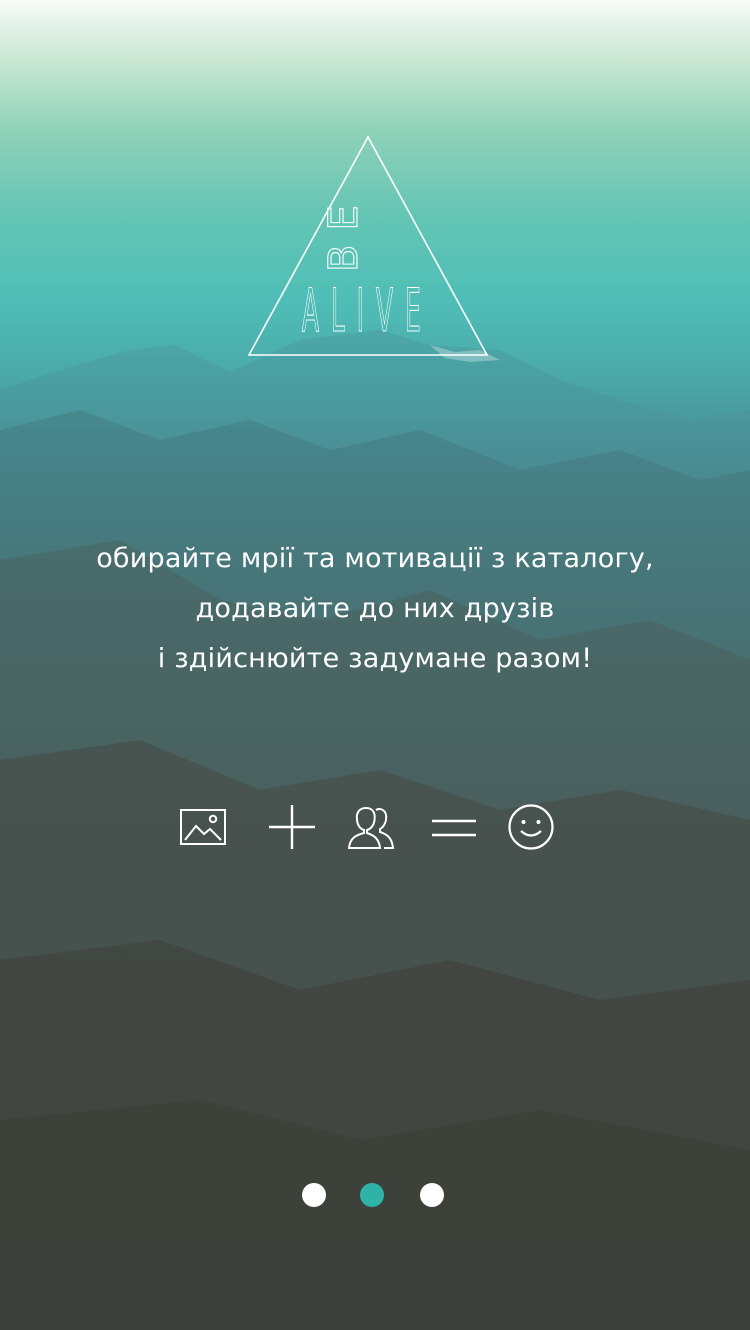 The height and width of the screenshot is (1330, 750). I want to click on tagline-line-2: додавайте до них друзів, so click(375, 608).